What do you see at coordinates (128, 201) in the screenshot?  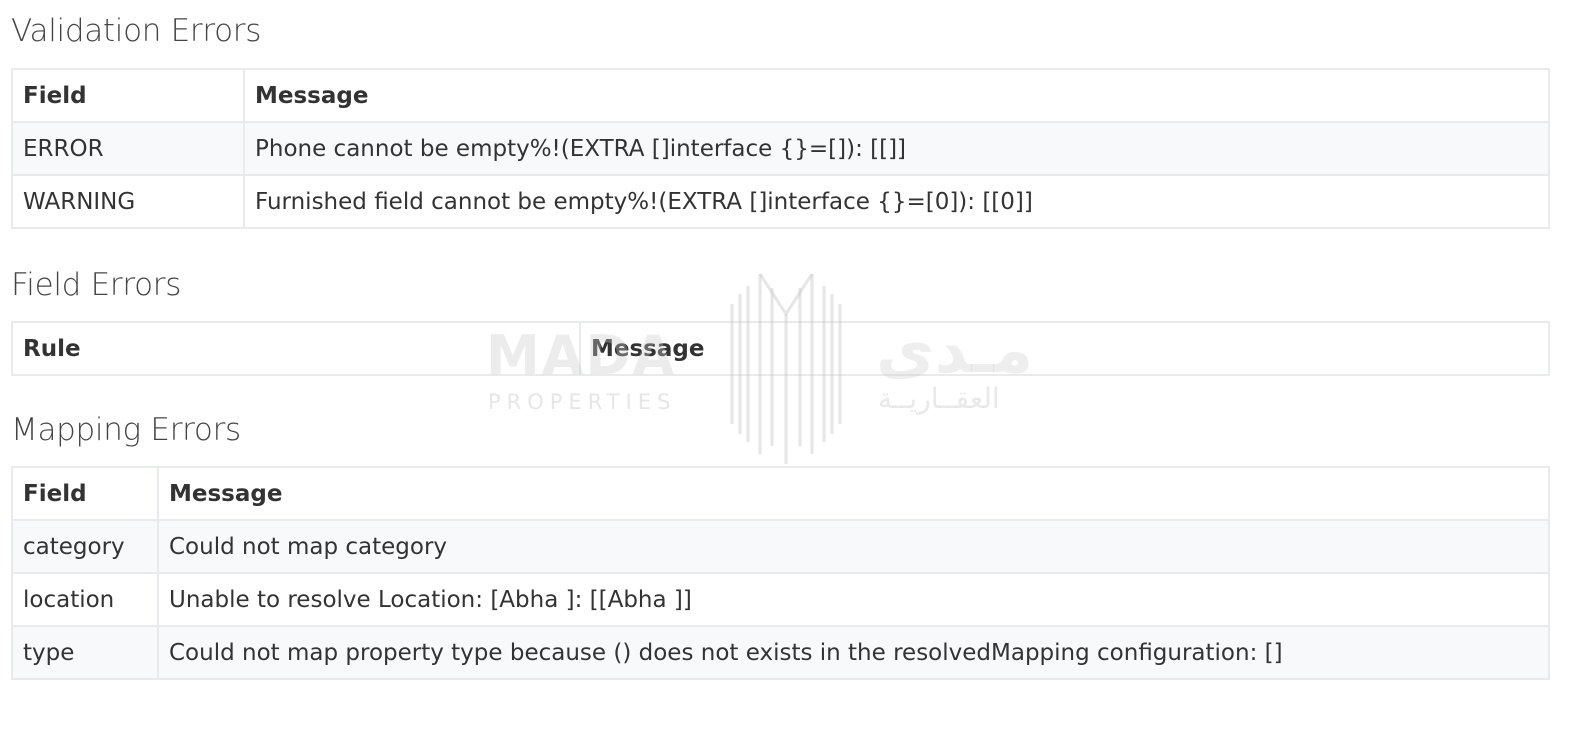 I see `cell-field: WARNING` at bounding box center [128, 201].